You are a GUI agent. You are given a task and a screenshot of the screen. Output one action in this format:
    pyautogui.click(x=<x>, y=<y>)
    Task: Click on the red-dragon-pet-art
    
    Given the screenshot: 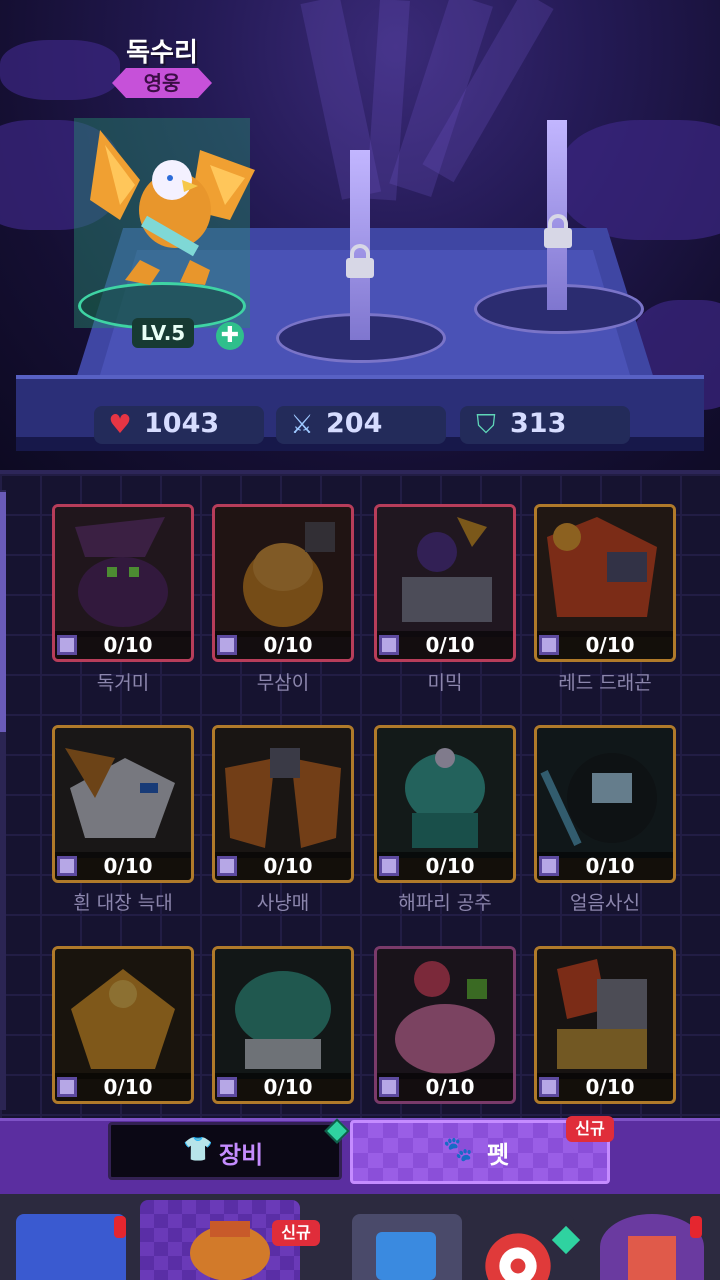 What is the action you would take?
    pyautogui.click(x=605, y=572)
    